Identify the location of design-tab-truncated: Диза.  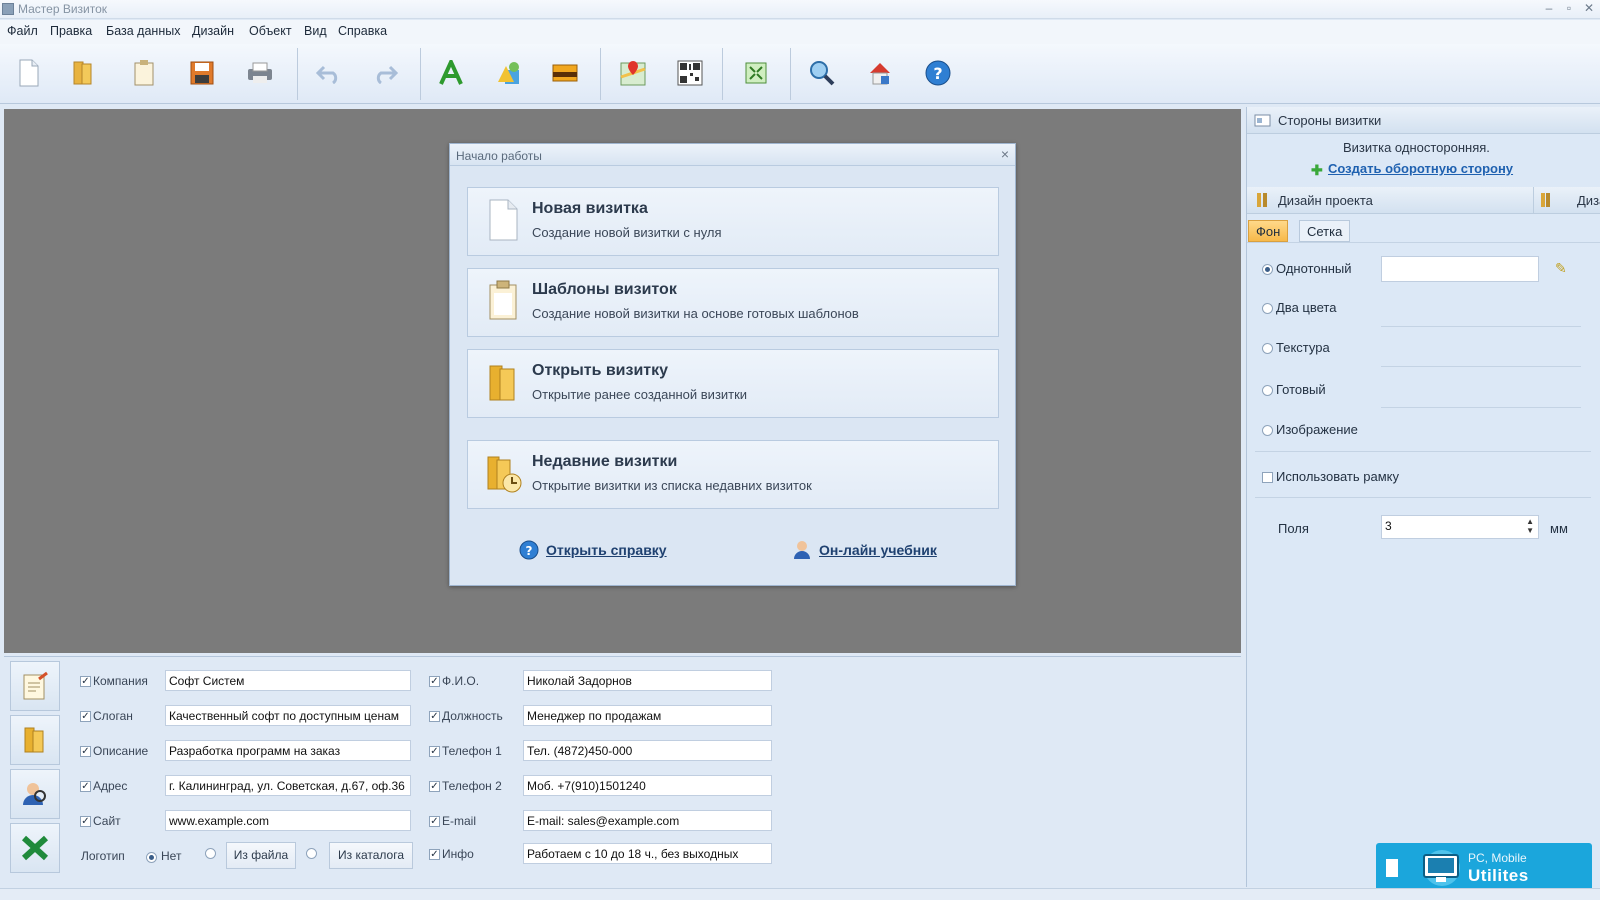
(1588, 200).